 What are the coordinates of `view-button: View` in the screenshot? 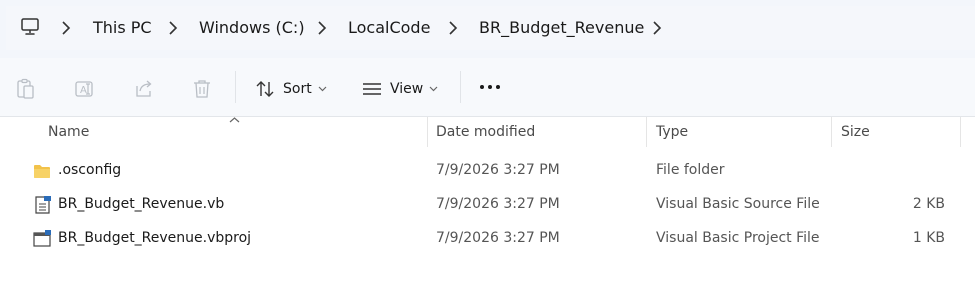 It's located at (400, 89).